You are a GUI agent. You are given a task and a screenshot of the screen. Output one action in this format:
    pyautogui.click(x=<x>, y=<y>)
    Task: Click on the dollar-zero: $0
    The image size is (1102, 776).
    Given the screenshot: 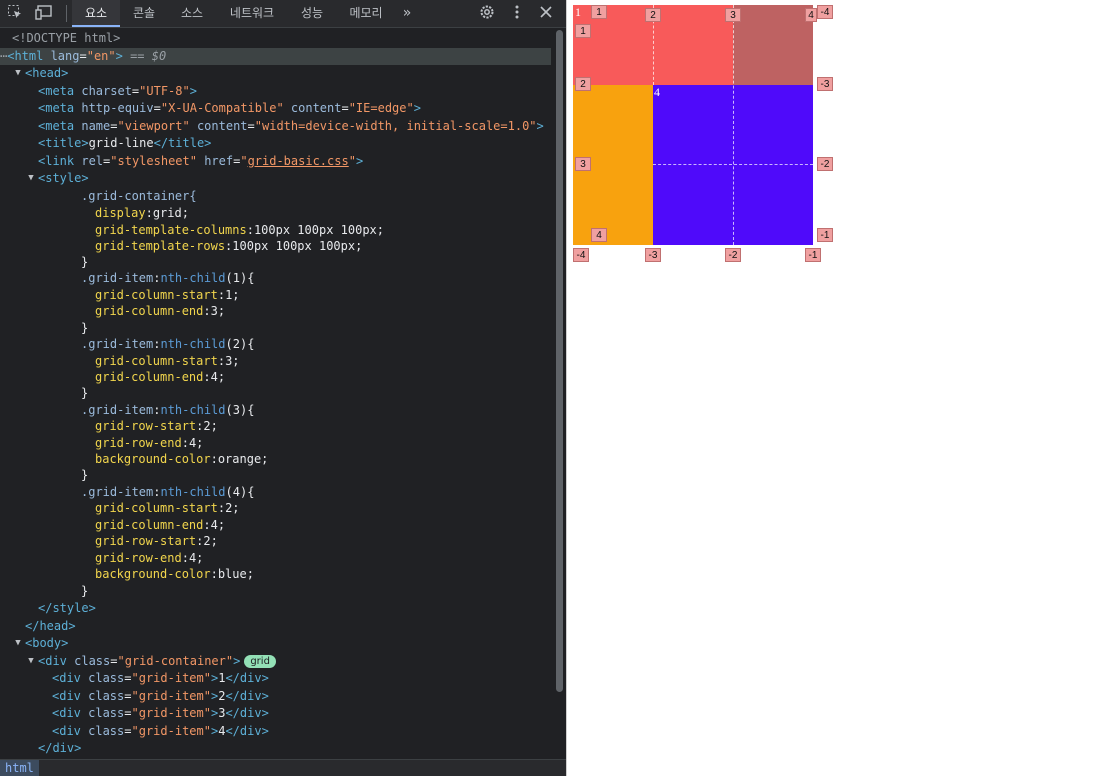 What is the action you would take?
    pyautogui.click(x=159, y=56)
    